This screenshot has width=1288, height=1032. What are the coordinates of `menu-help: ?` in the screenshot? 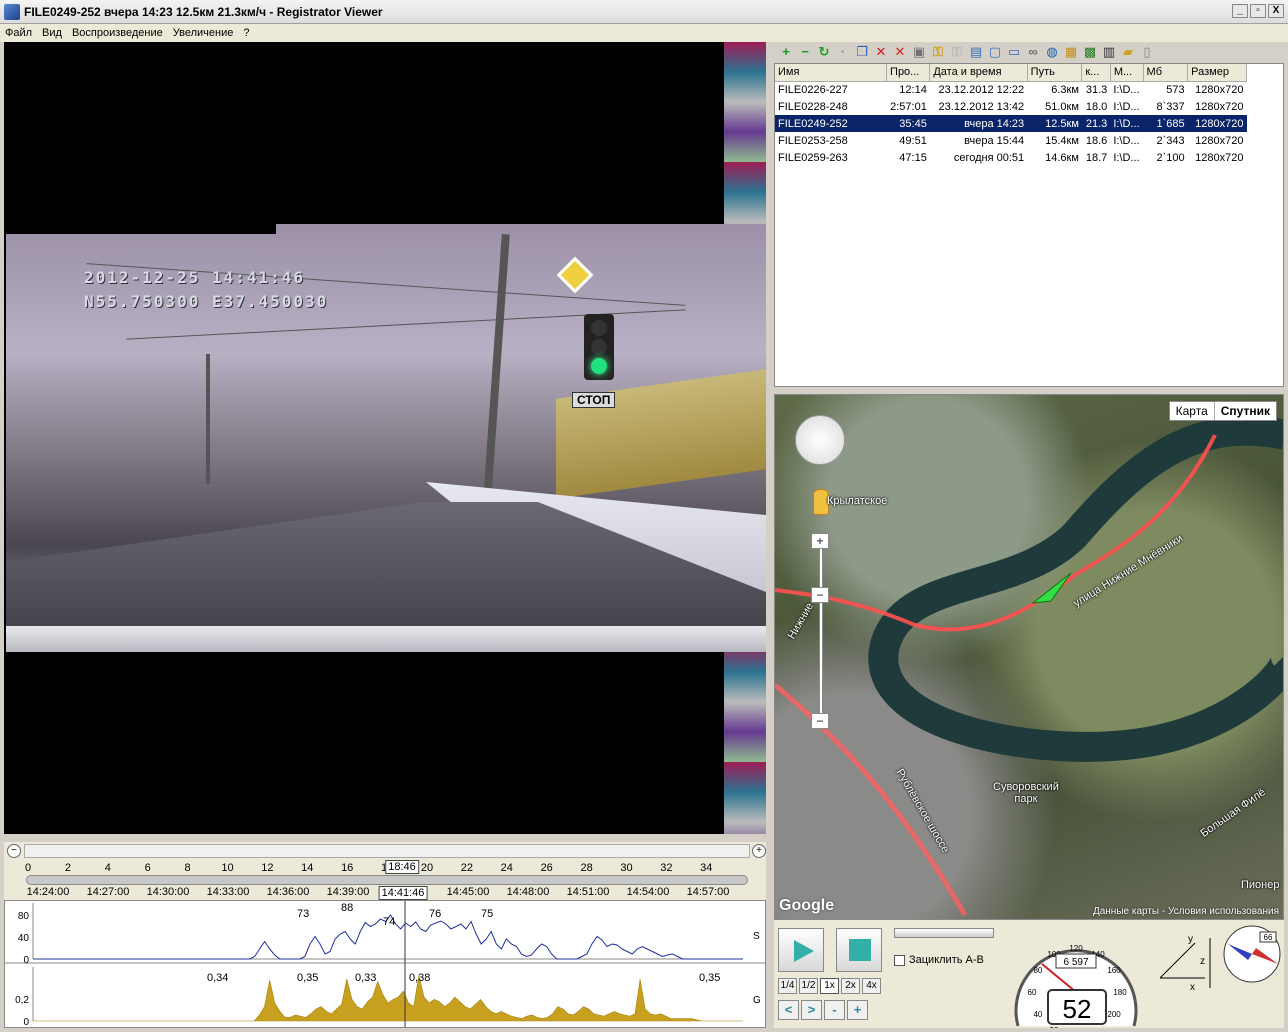 It's located at (246, 33).